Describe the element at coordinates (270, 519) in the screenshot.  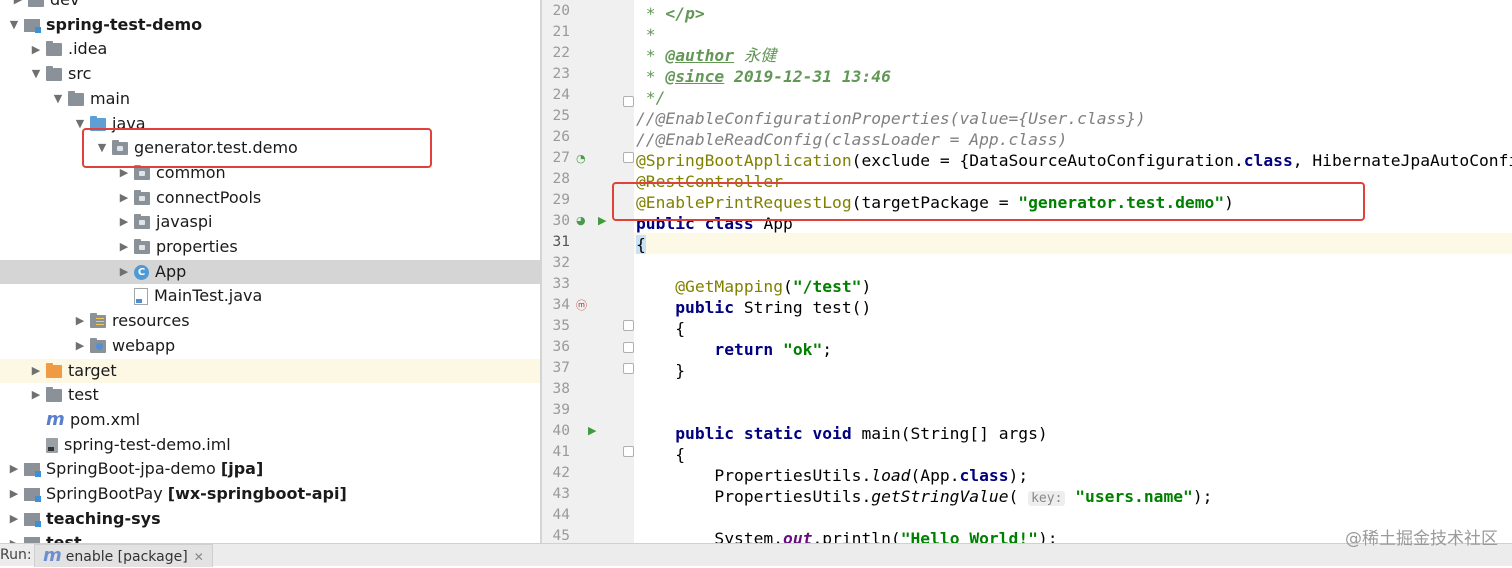
I see `tree-row-teaching-sys: ▶ teaching-sys` at that location.